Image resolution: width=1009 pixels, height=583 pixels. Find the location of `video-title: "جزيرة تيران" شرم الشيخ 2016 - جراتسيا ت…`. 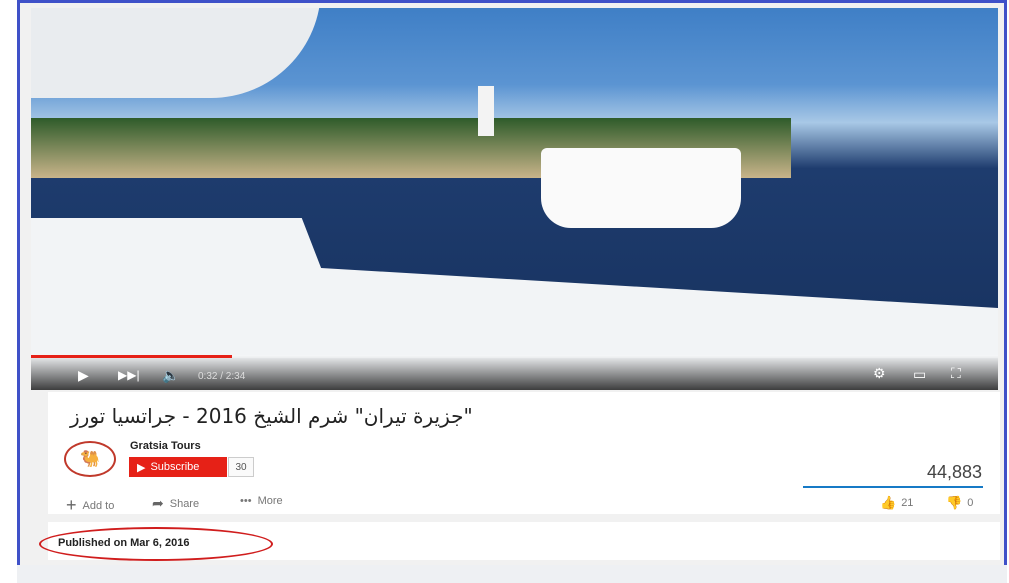

video-title: "جزيرة تيران" شرم الشيخ 2016 - جراتسيا ت… is located at coordinates (271, 416).